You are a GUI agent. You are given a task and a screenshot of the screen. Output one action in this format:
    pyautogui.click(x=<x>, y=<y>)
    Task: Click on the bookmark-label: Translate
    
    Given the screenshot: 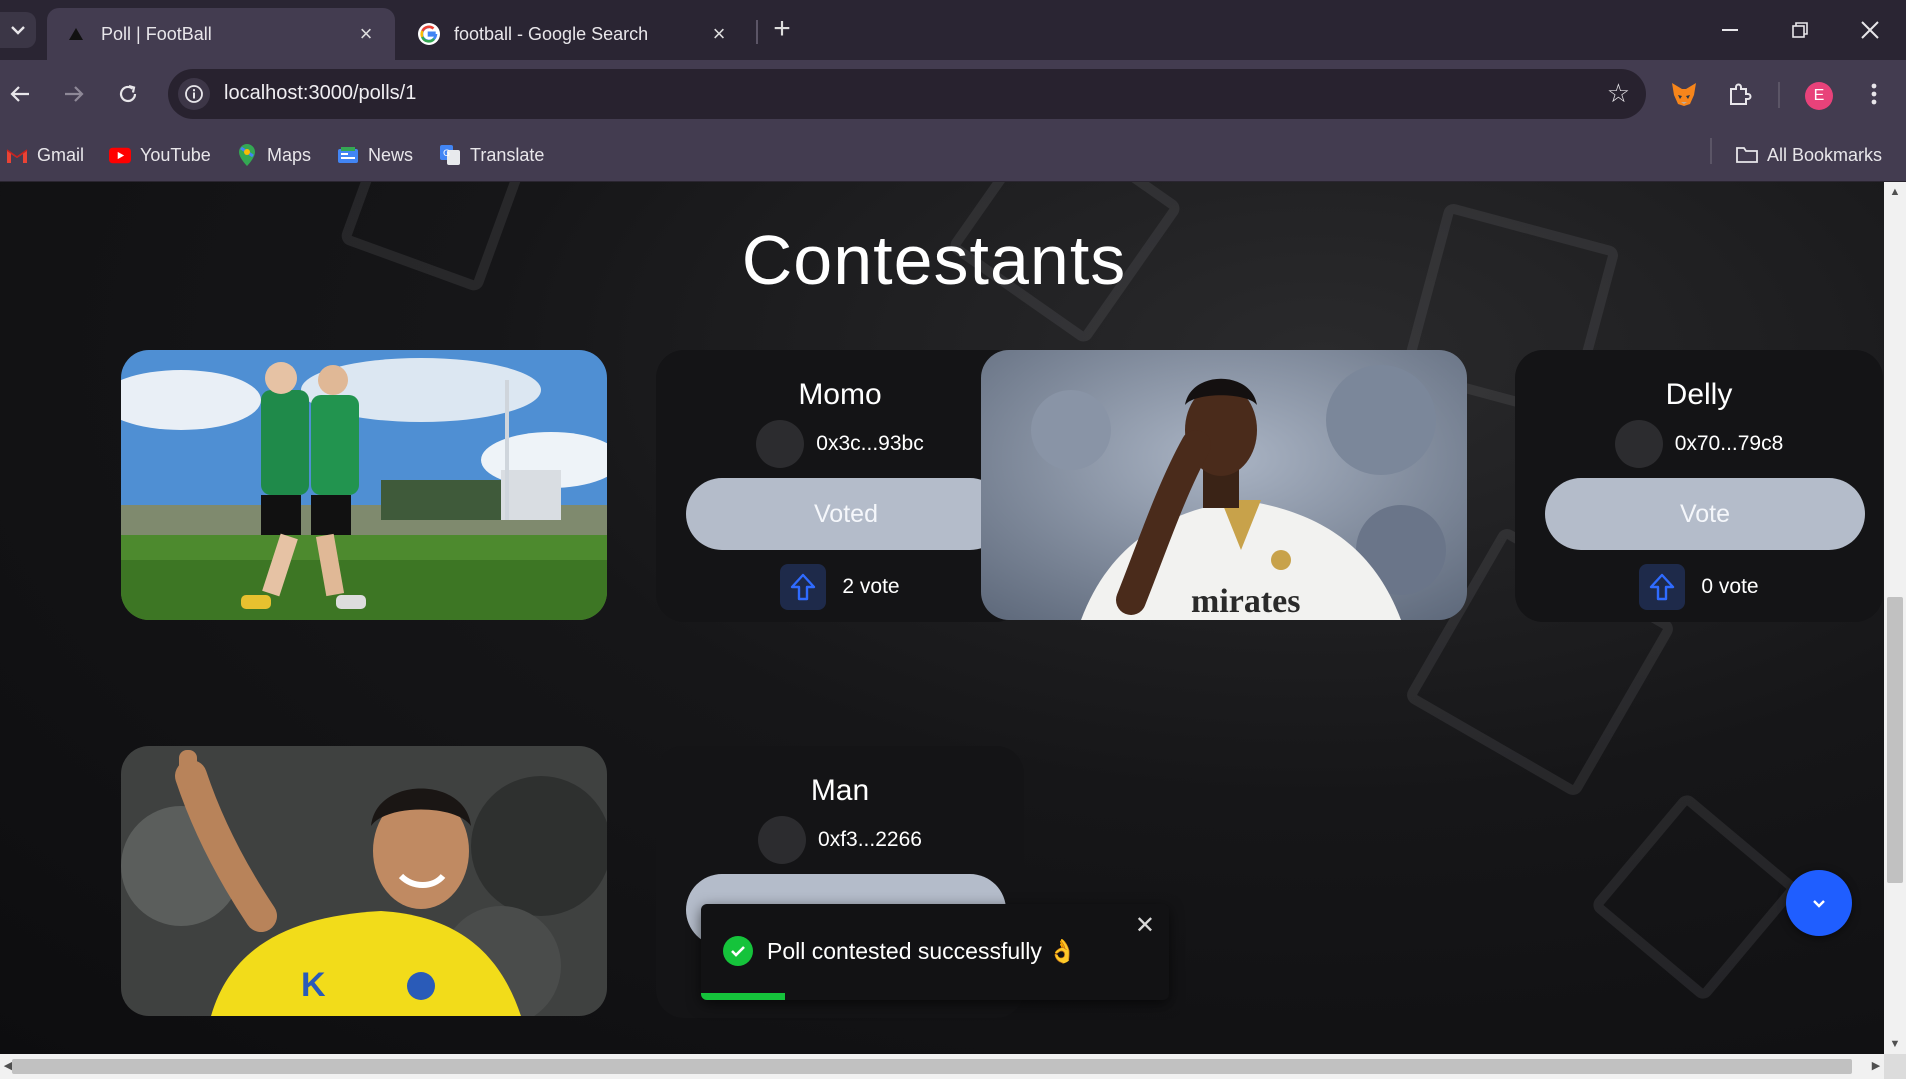 What is the action you would take?
    pyautogui.click(x=507, y=154)
    